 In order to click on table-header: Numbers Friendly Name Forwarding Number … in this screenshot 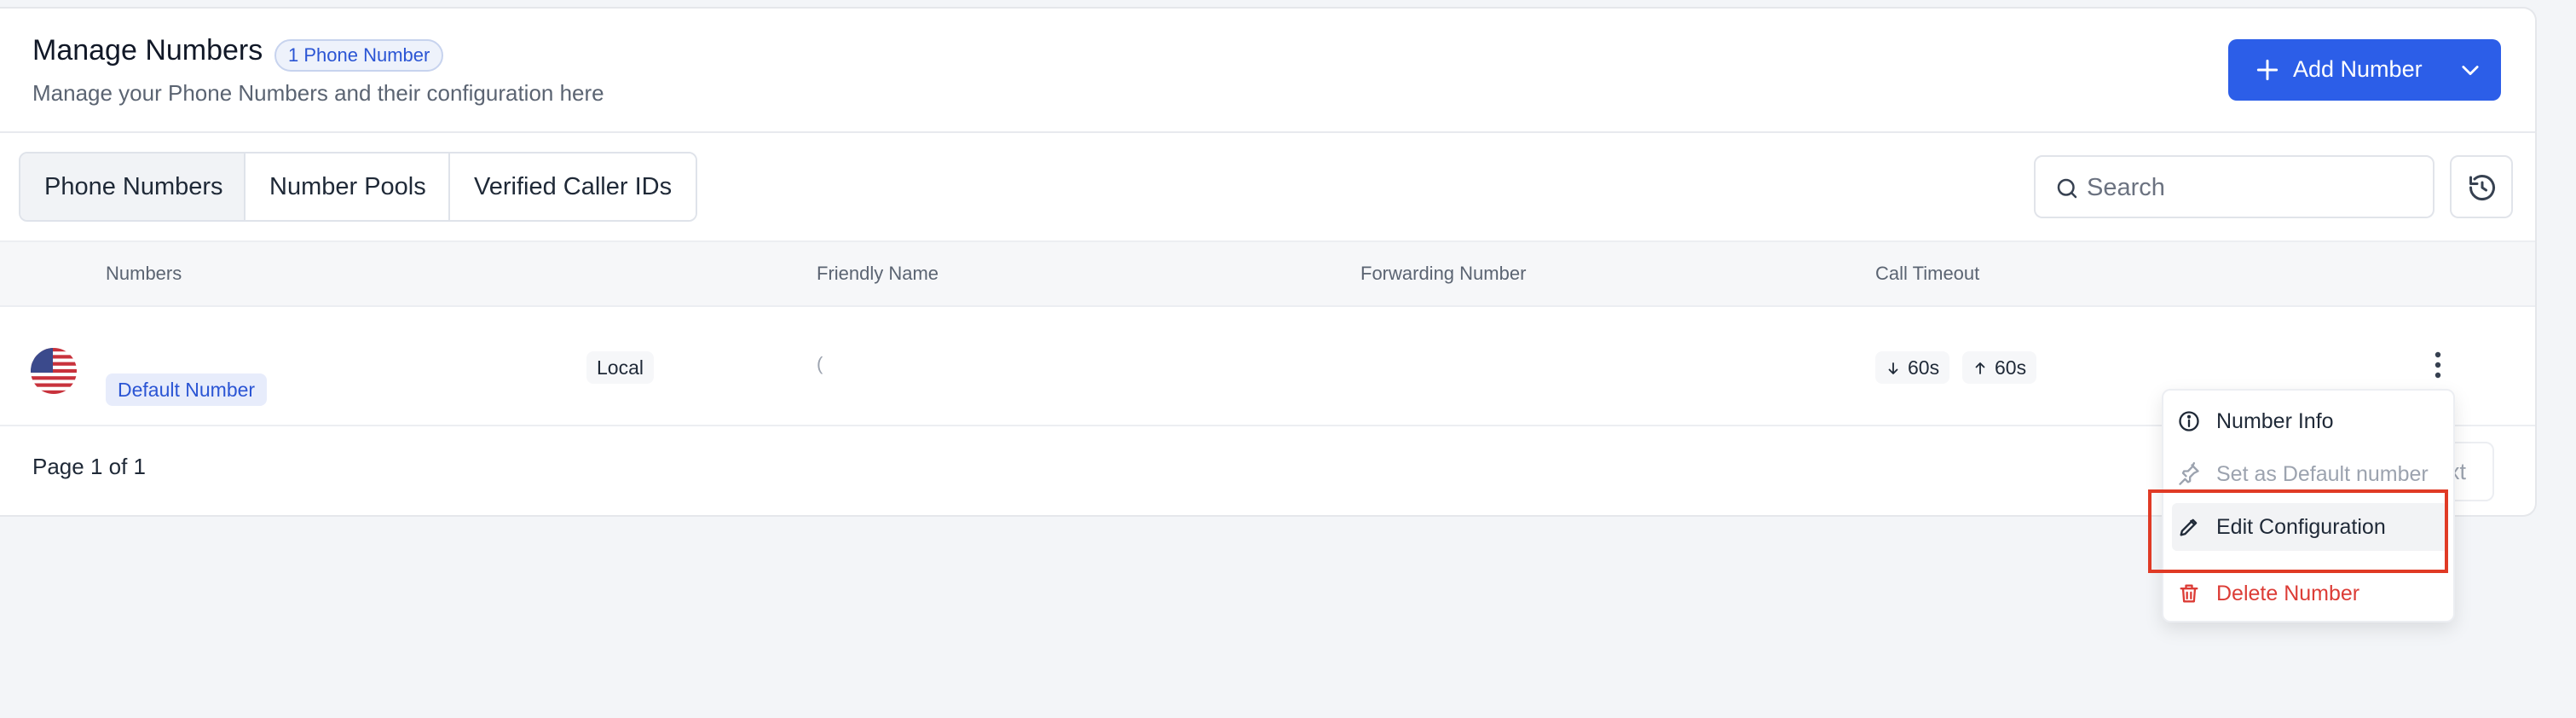, I will do `click(1267, 273)`.